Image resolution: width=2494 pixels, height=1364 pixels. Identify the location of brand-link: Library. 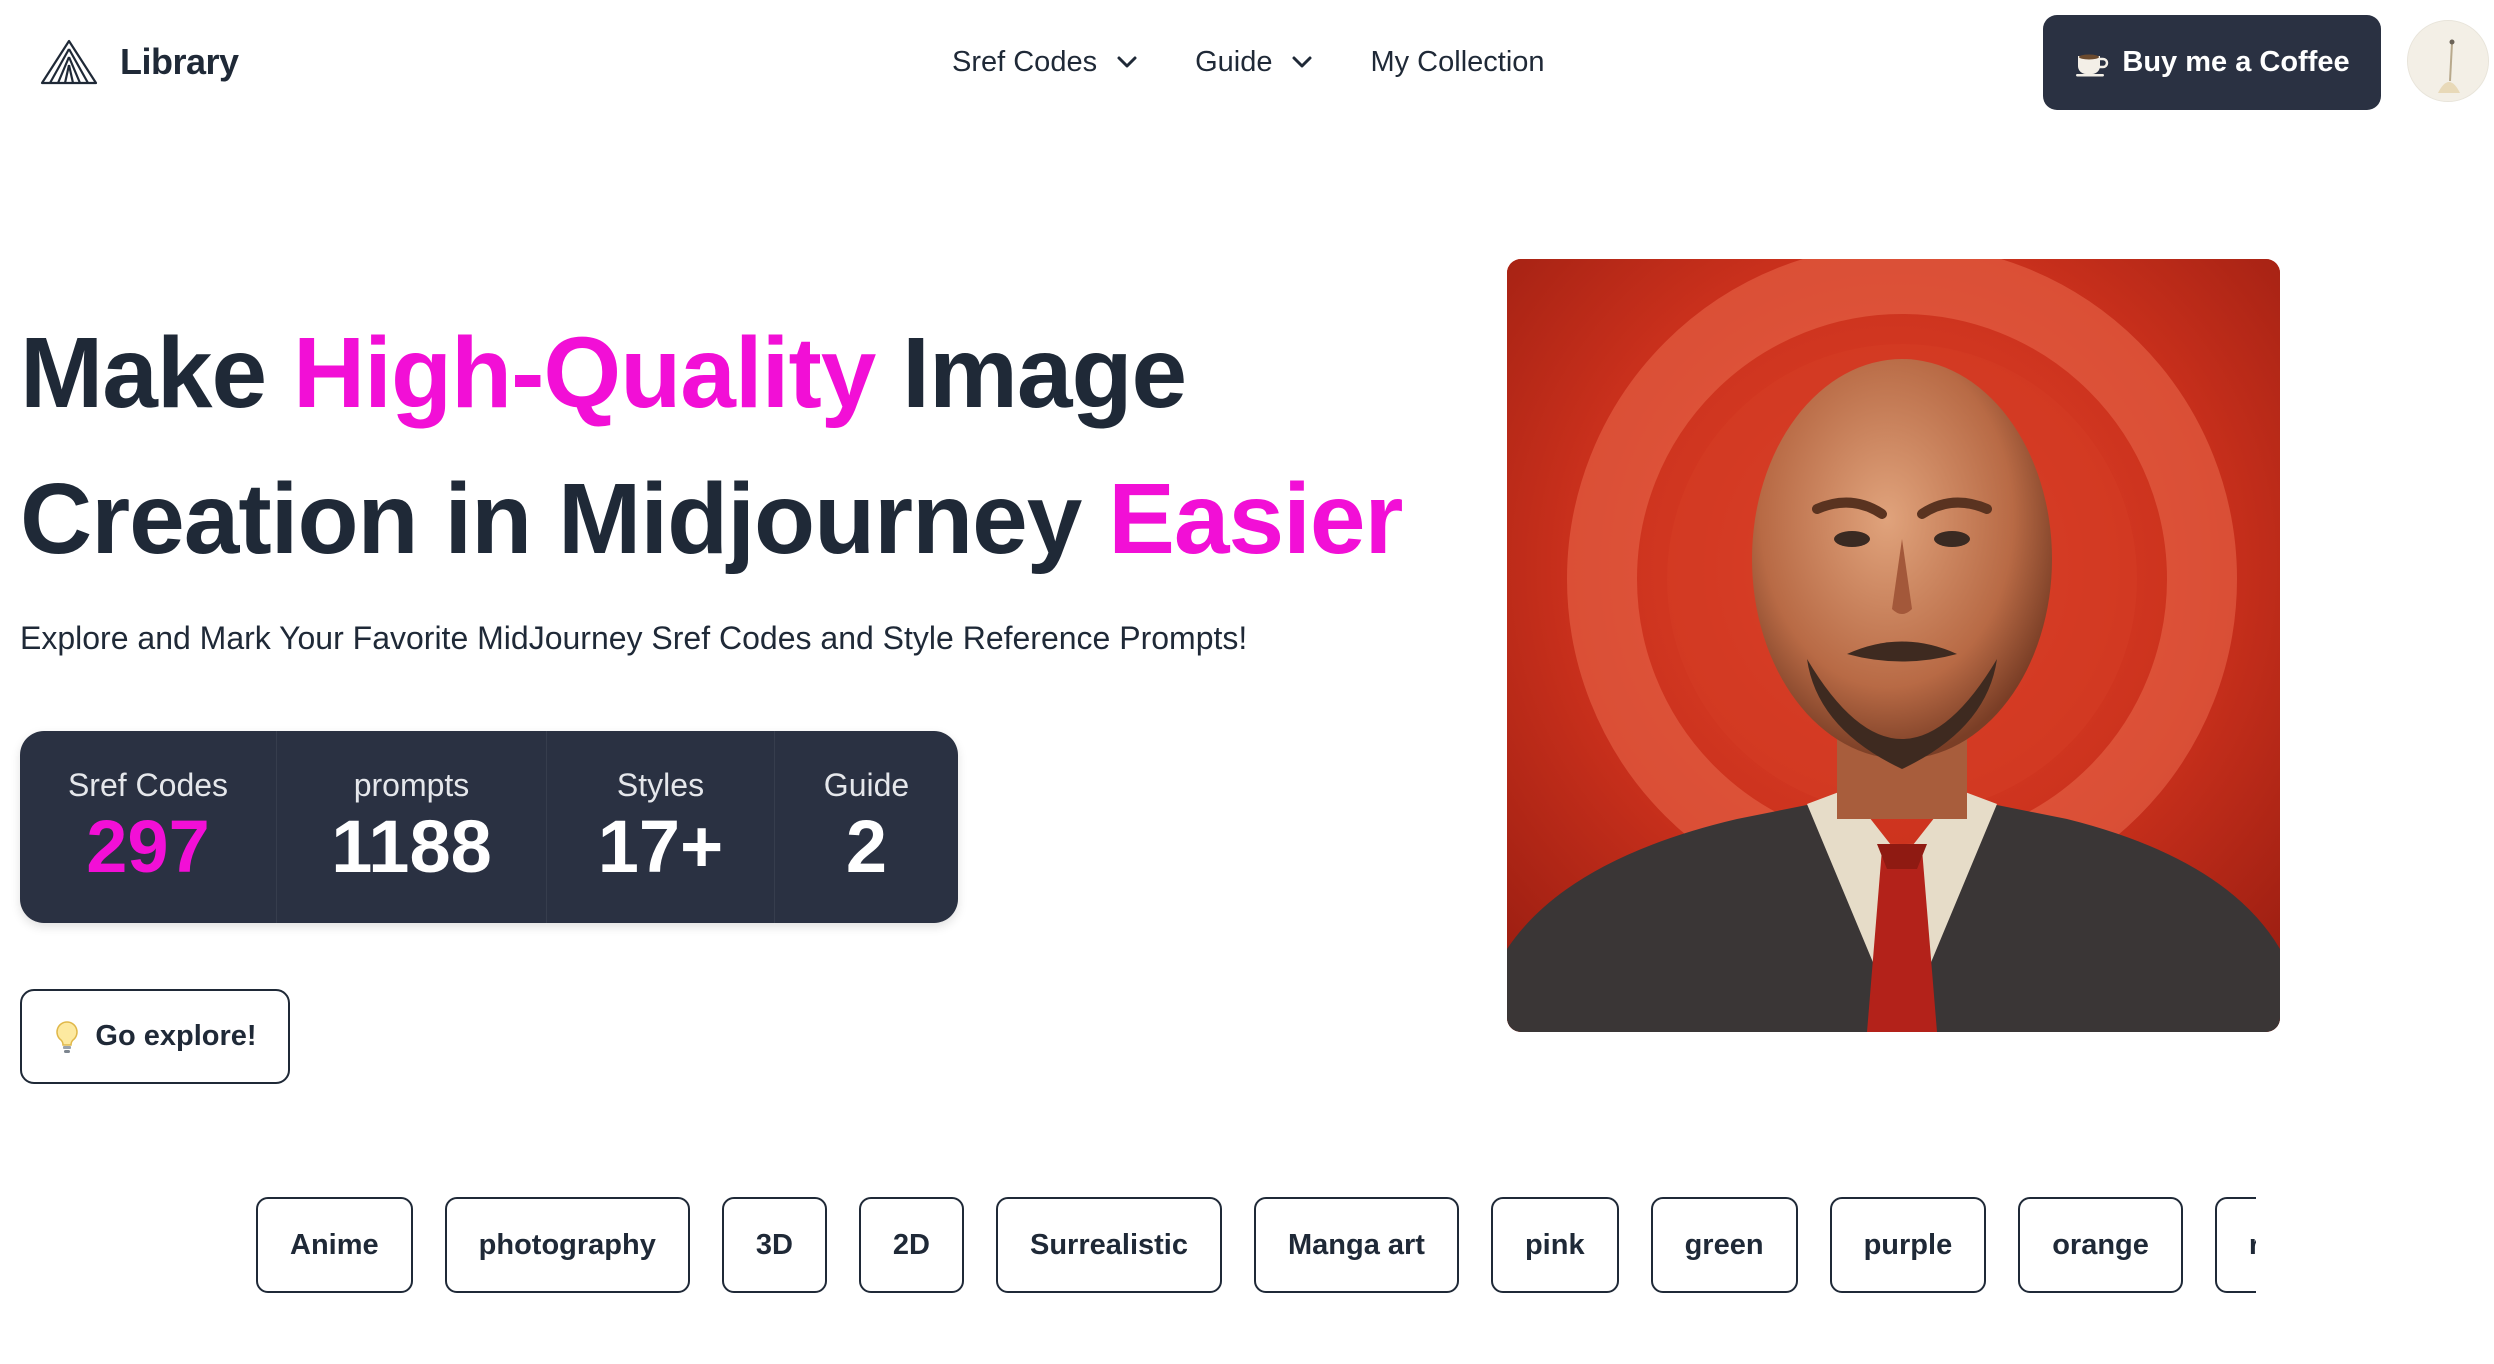
(138, 62).